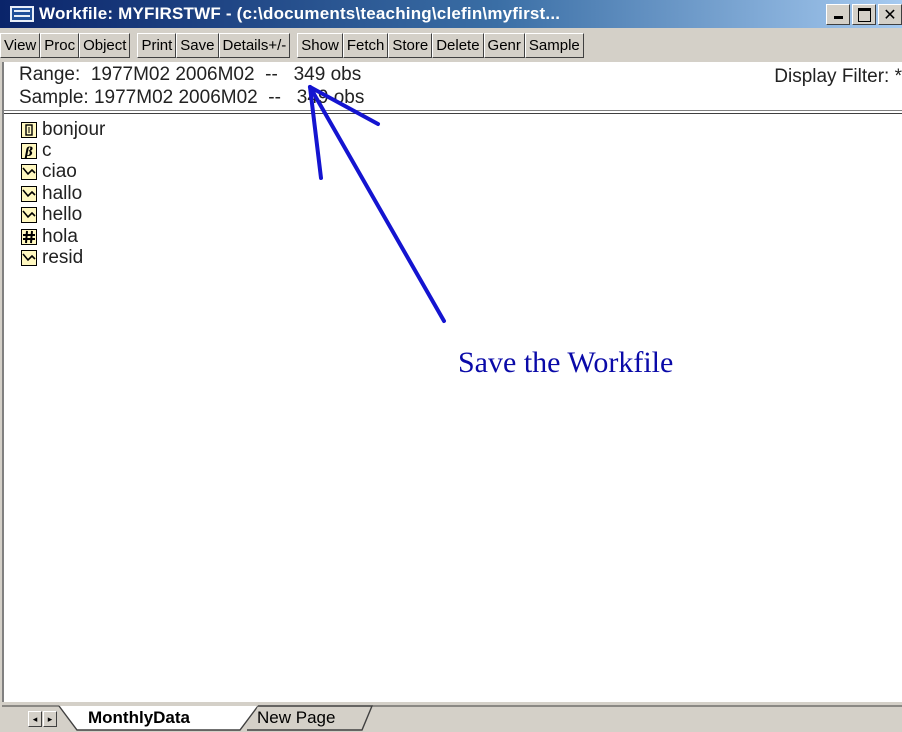 The height and width of the screenshot is (732, 902). Describe the element at coordinates (452, 717) in the screenshot. I see `page-tab-bar: ◂ ▸ MonthlyData New Page` at that location.